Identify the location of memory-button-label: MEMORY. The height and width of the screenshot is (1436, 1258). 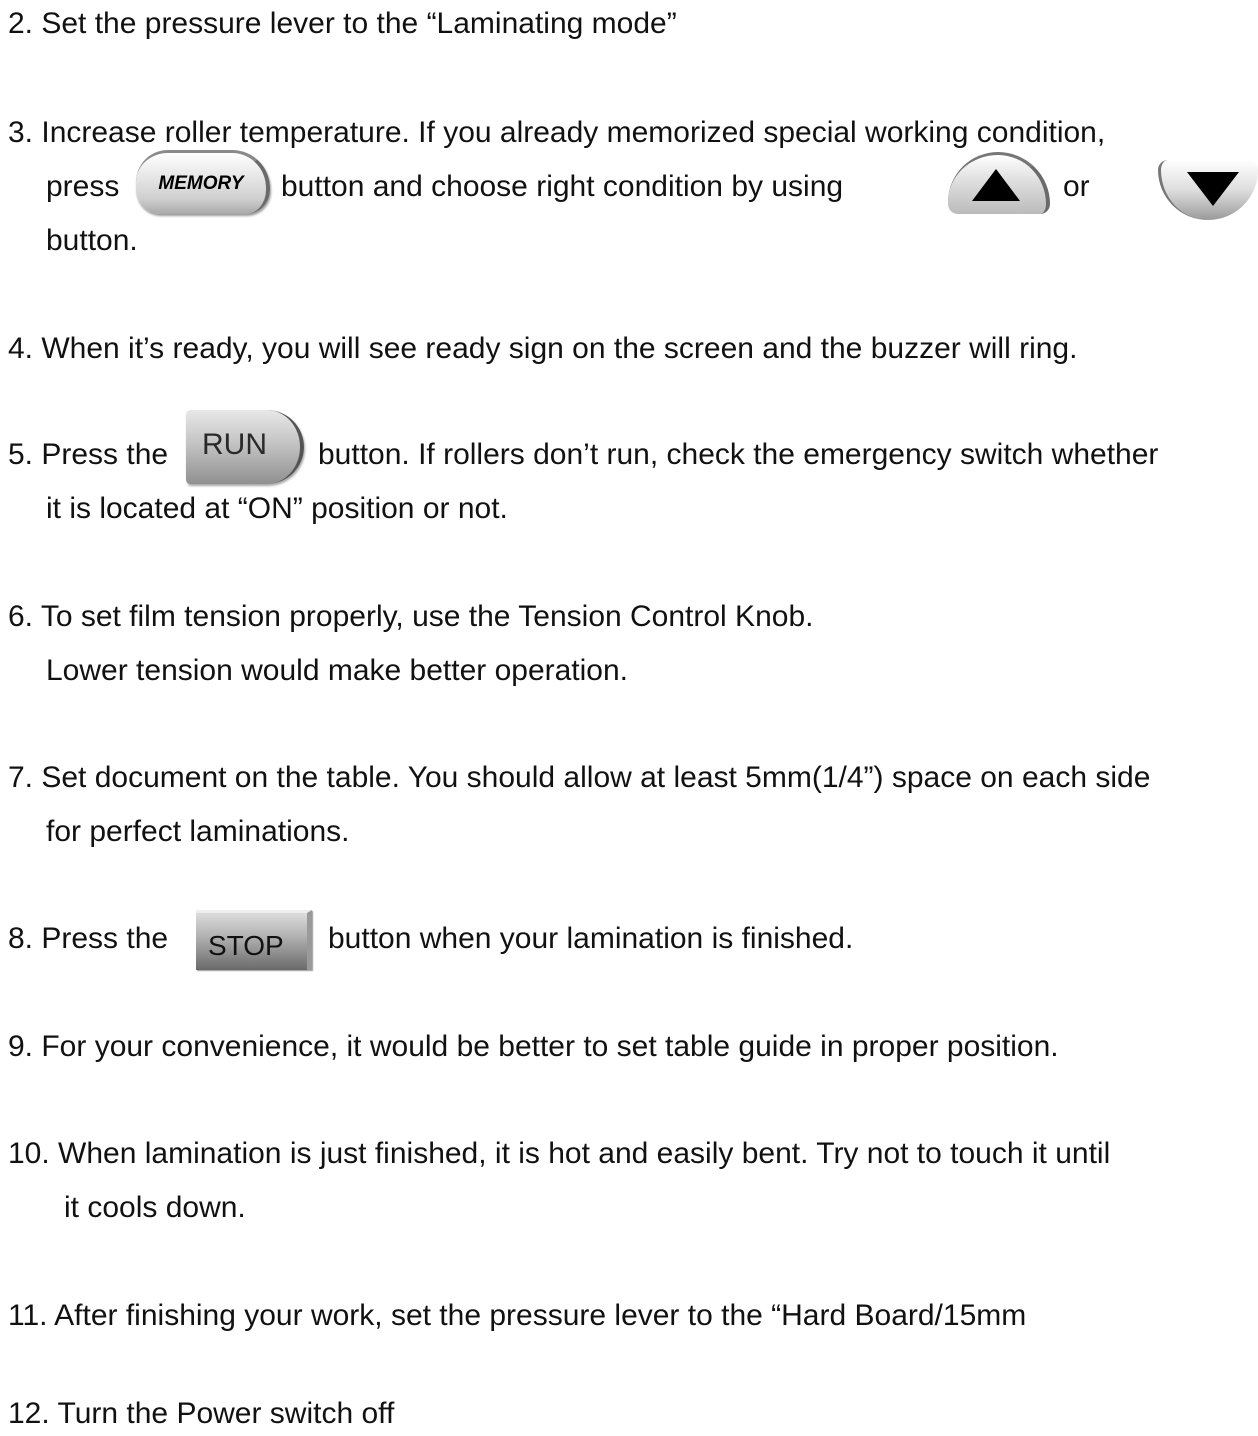
(201, 183).